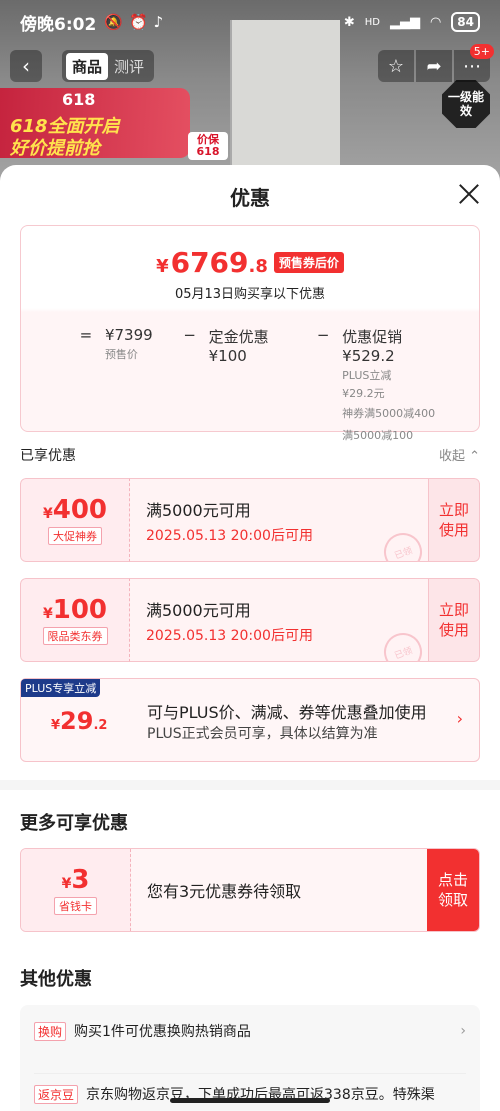  I want to click on promo-discount: 优惠促销 ¥529.2, so click(372, 346).